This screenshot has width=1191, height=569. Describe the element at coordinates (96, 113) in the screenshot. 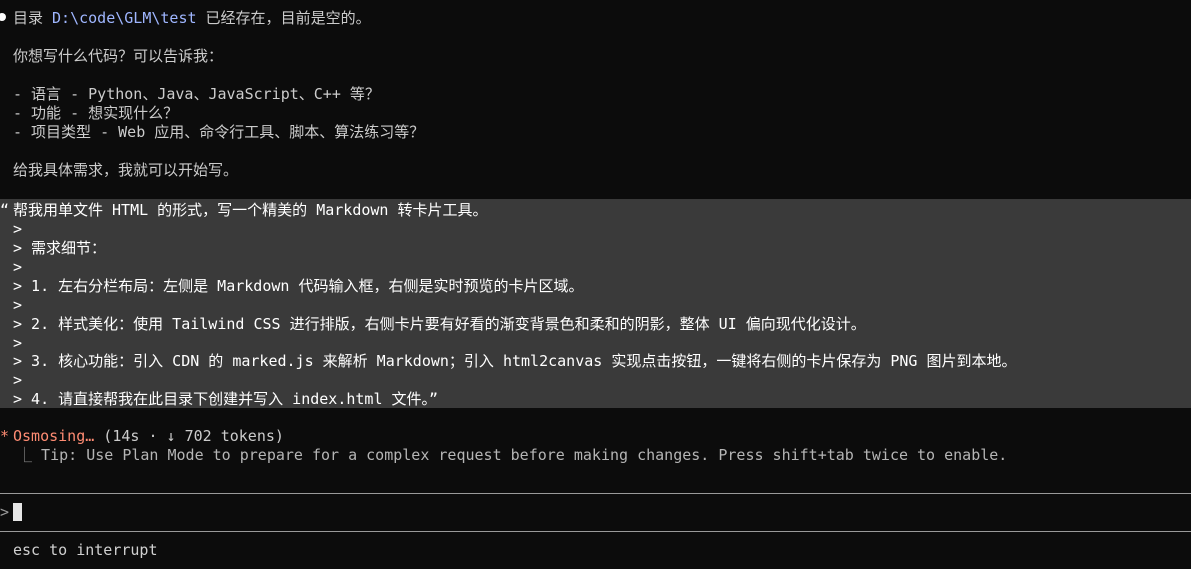

I see `response-bullet-function: - 功能 - 想实现什么？` at that location.